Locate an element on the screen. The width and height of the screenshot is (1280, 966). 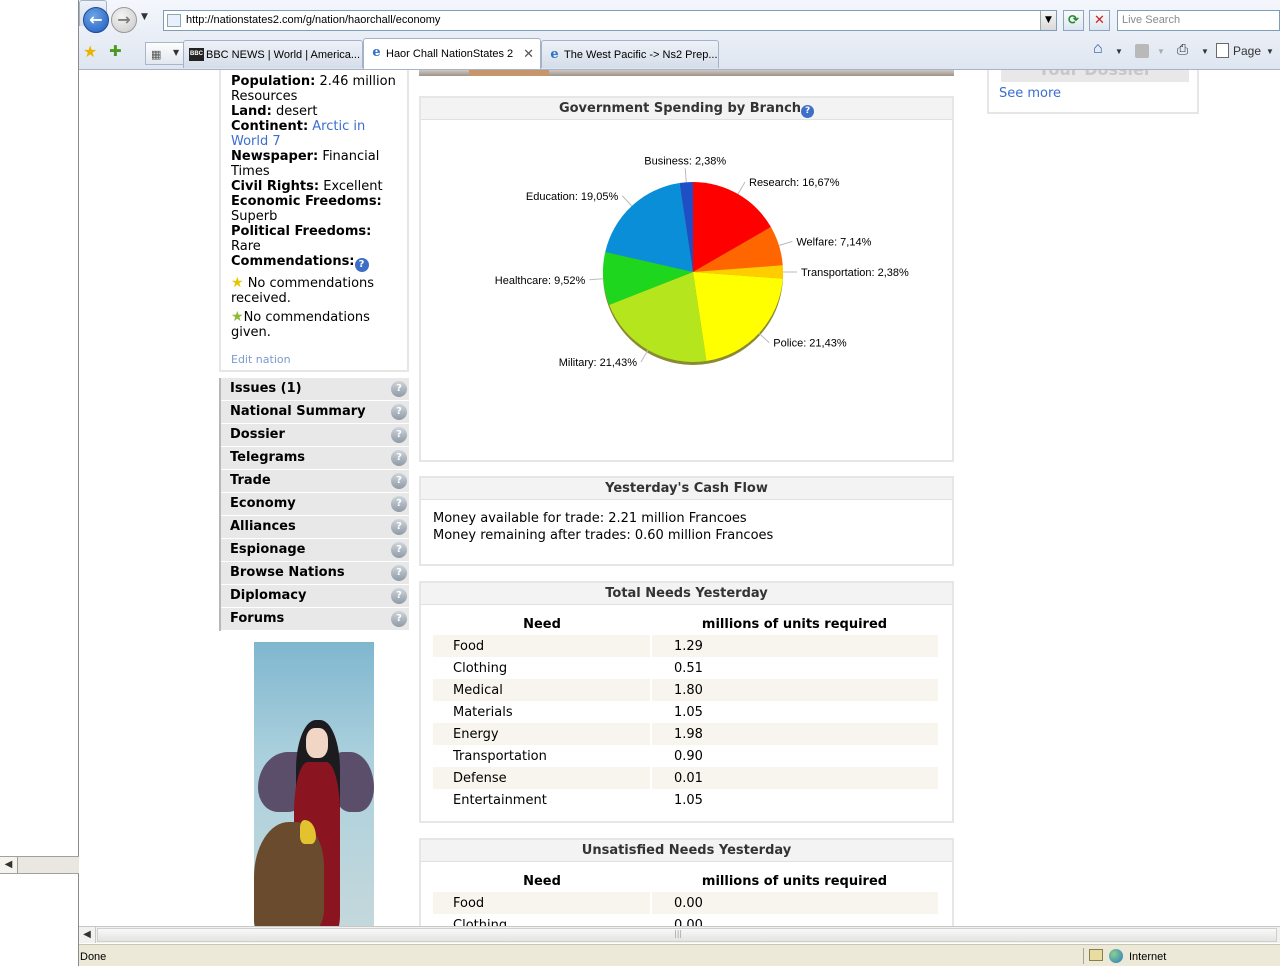
add-favorite-icon: ✚ is located at coordinates (115, 51).